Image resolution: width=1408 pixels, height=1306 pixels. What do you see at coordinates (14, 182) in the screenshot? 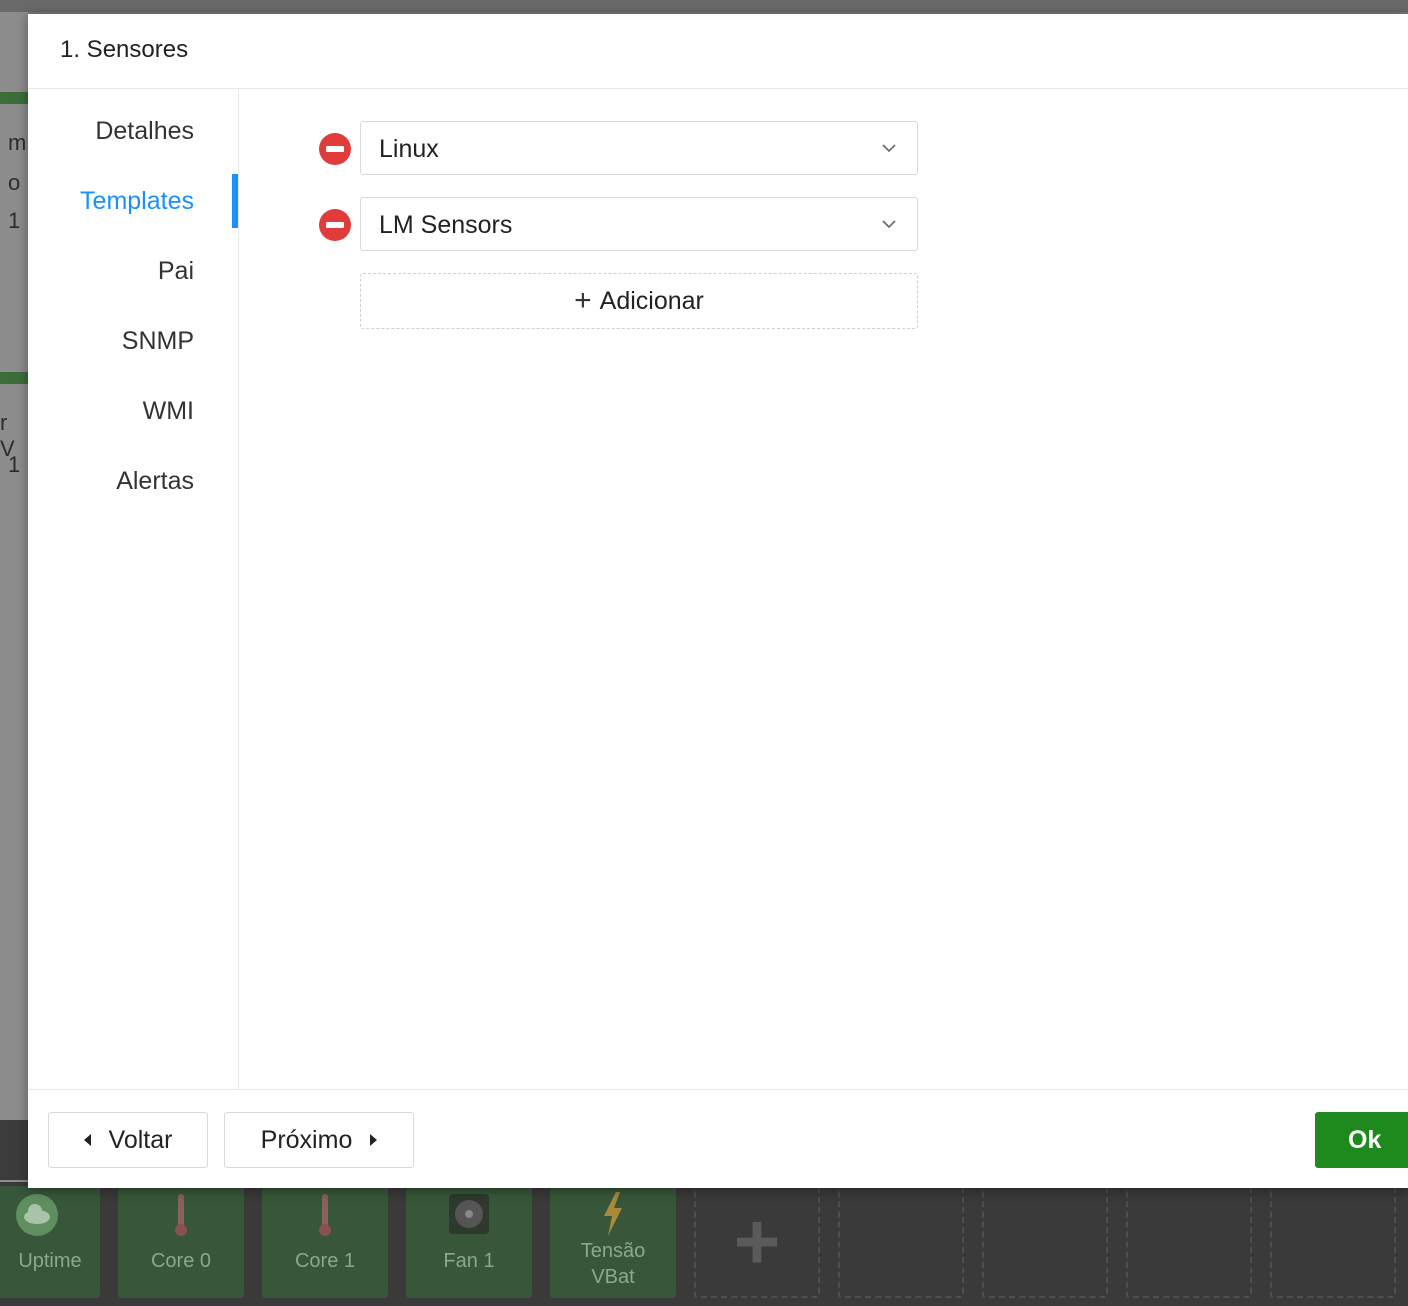
I see `background-text-fragment: o` at bounding box center [14, 182].